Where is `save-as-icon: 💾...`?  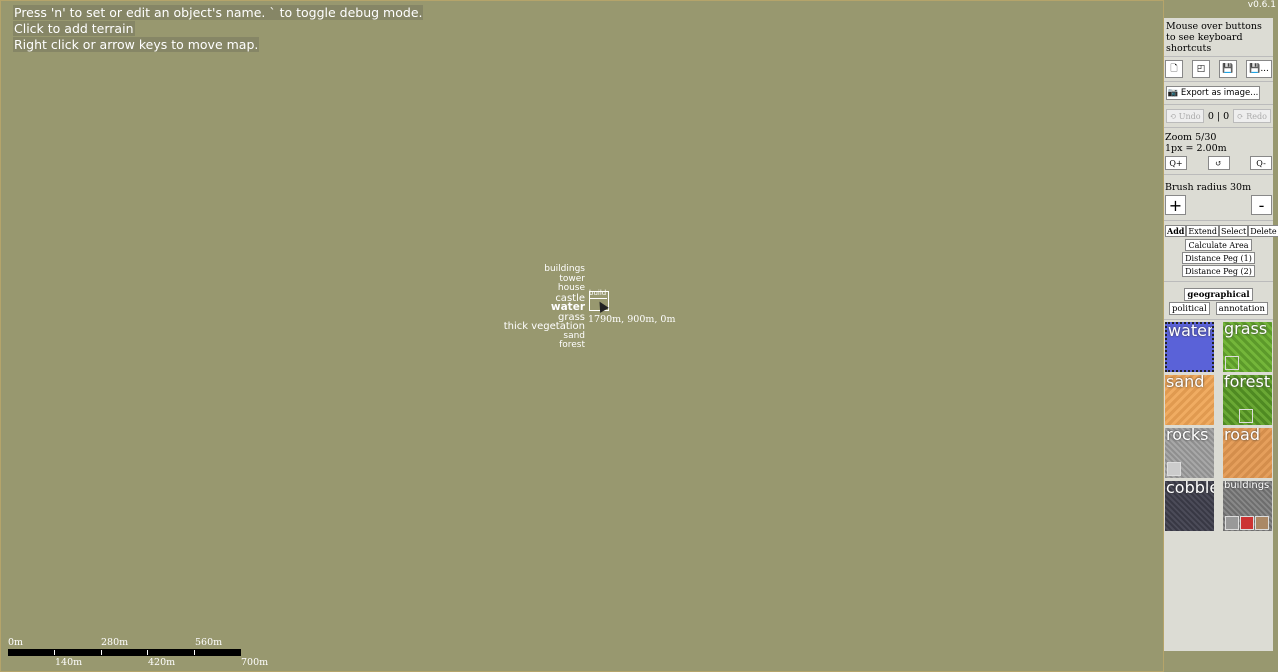 save-as-icon: 💾... is located at coordinates (1259, 69).